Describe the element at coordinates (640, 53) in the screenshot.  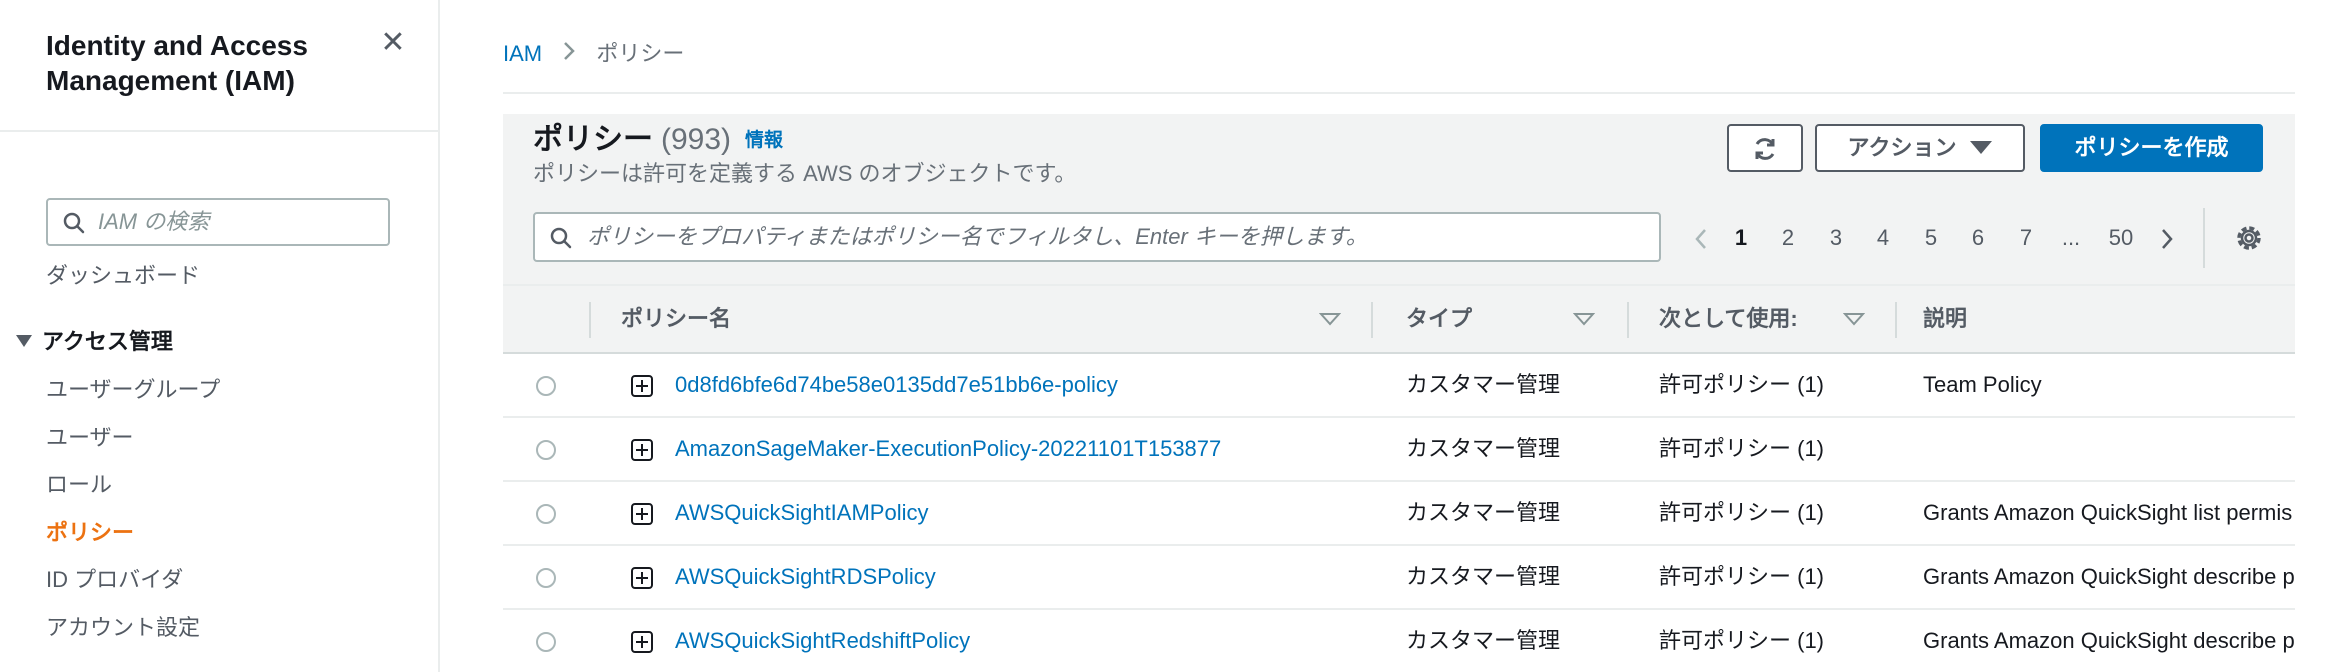
I see `breadcrumb-current: ポリシー` at that location.